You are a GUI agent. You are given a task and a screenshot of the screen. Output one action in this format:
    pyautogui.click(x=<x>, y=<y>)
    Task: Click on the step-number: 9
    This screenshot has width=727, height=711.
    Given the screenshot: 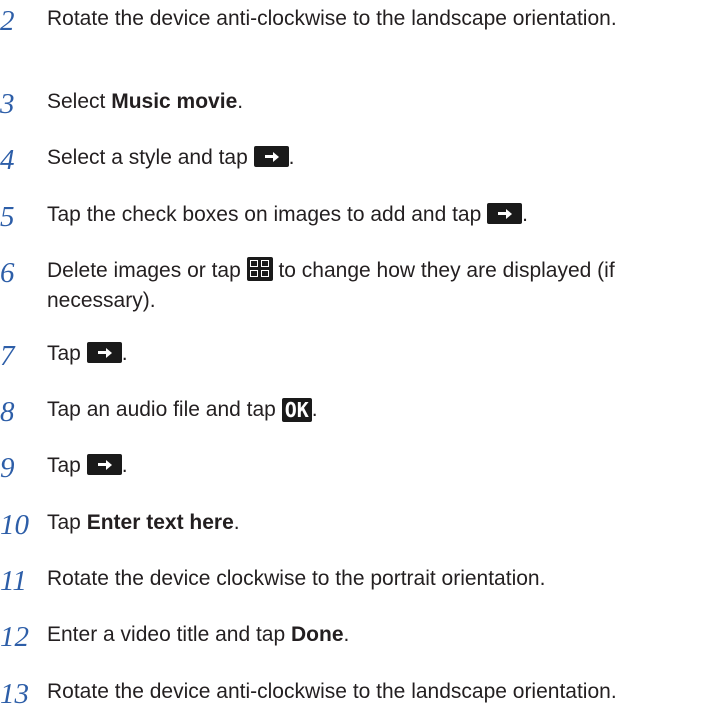 What is the action you would take?
    pyautogui.click(x=7, y=468)
    